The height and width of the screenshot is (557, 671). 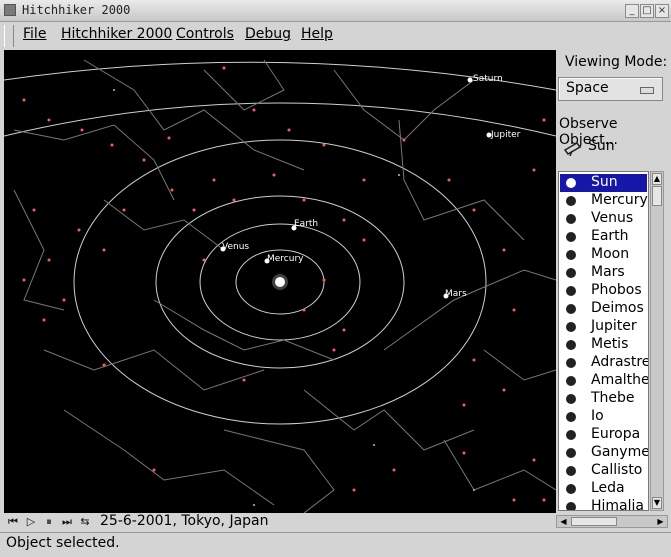 I want to click on list-item-label: Mercury, so click(x=619, y=200).